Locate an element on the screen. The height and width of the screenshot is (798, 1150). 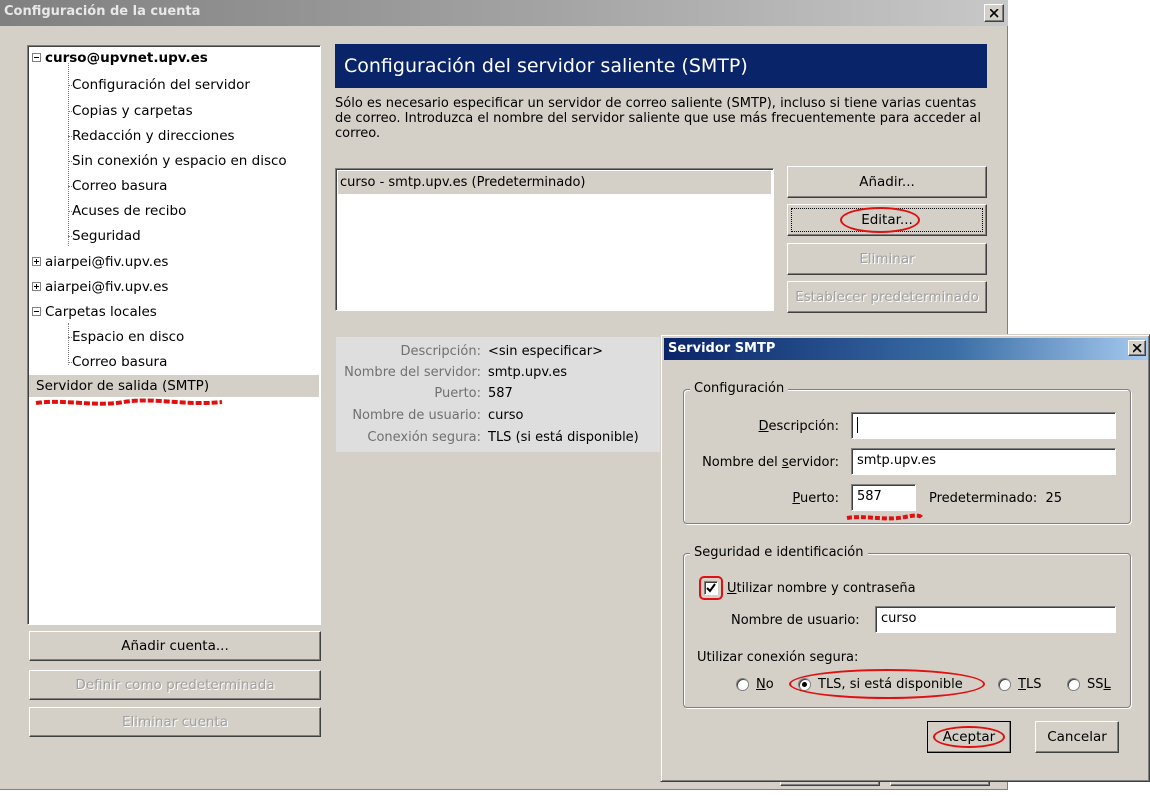
radio-secure-tls is located at coordinates (1004, 684).